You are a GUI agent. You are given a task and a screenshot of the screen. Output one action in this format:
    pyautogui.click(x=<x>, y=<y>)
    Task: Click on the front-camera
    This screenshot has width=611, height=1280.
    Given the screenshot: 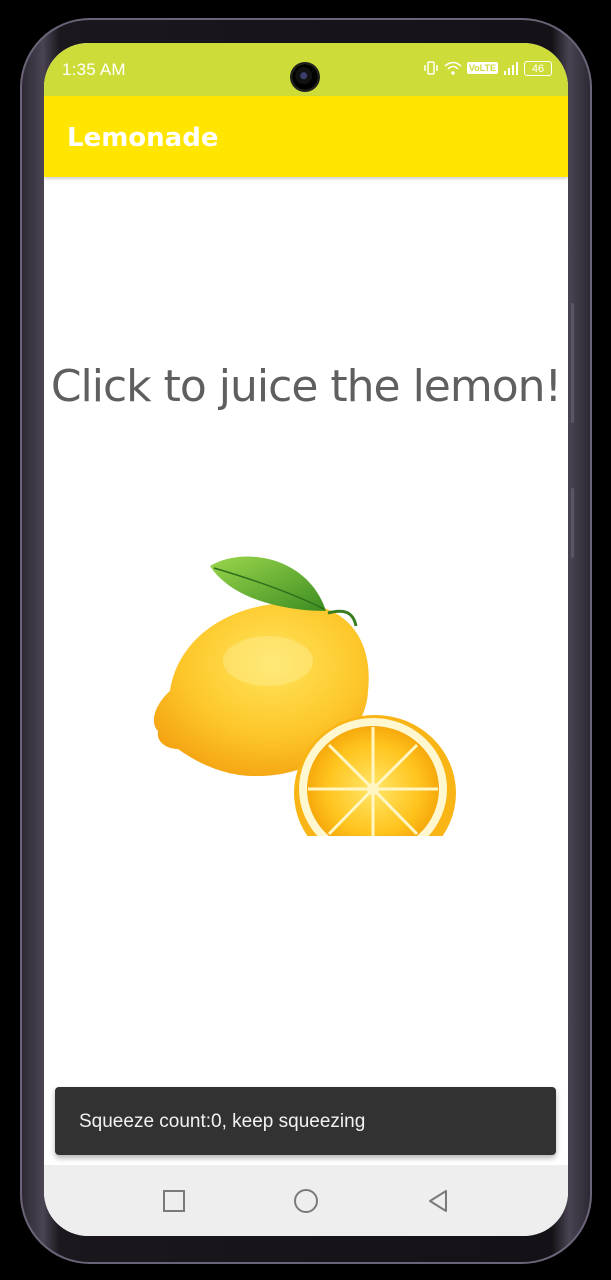 What is the action you would take?
    pyautogui.click(x=305, y=77)
    